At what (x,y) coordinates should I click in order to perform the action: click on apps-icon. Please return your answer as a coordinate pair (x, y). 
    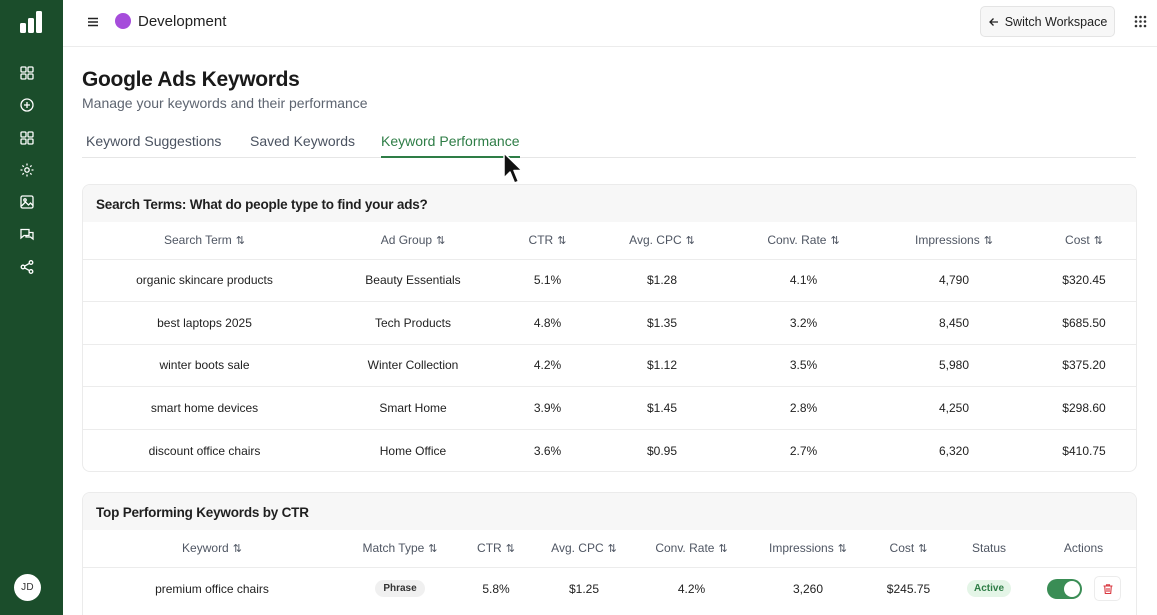
    Looking at the image, I should click on (27, 138).